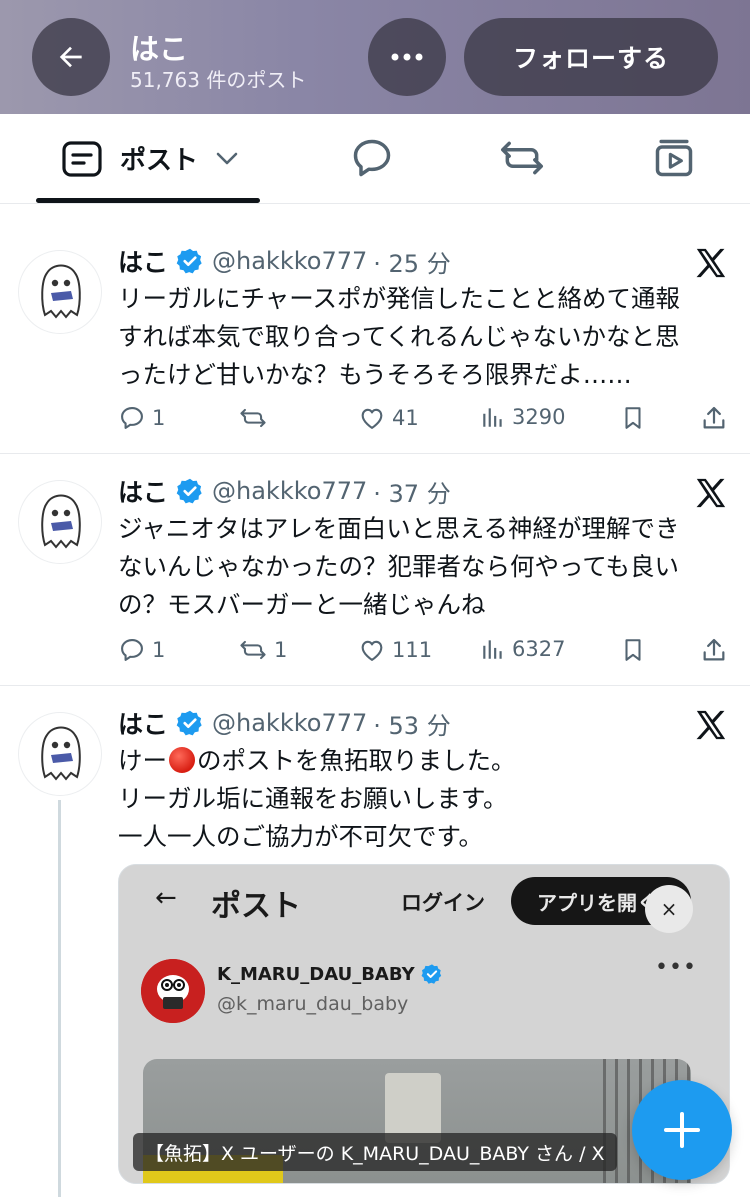 The image size is (750, 1197). What do you see at coordinates (301, 836) in the screenshot?
I see `post-text-line: 一人一人のご協力が不可欠です。` at bounding box center [301, 836].